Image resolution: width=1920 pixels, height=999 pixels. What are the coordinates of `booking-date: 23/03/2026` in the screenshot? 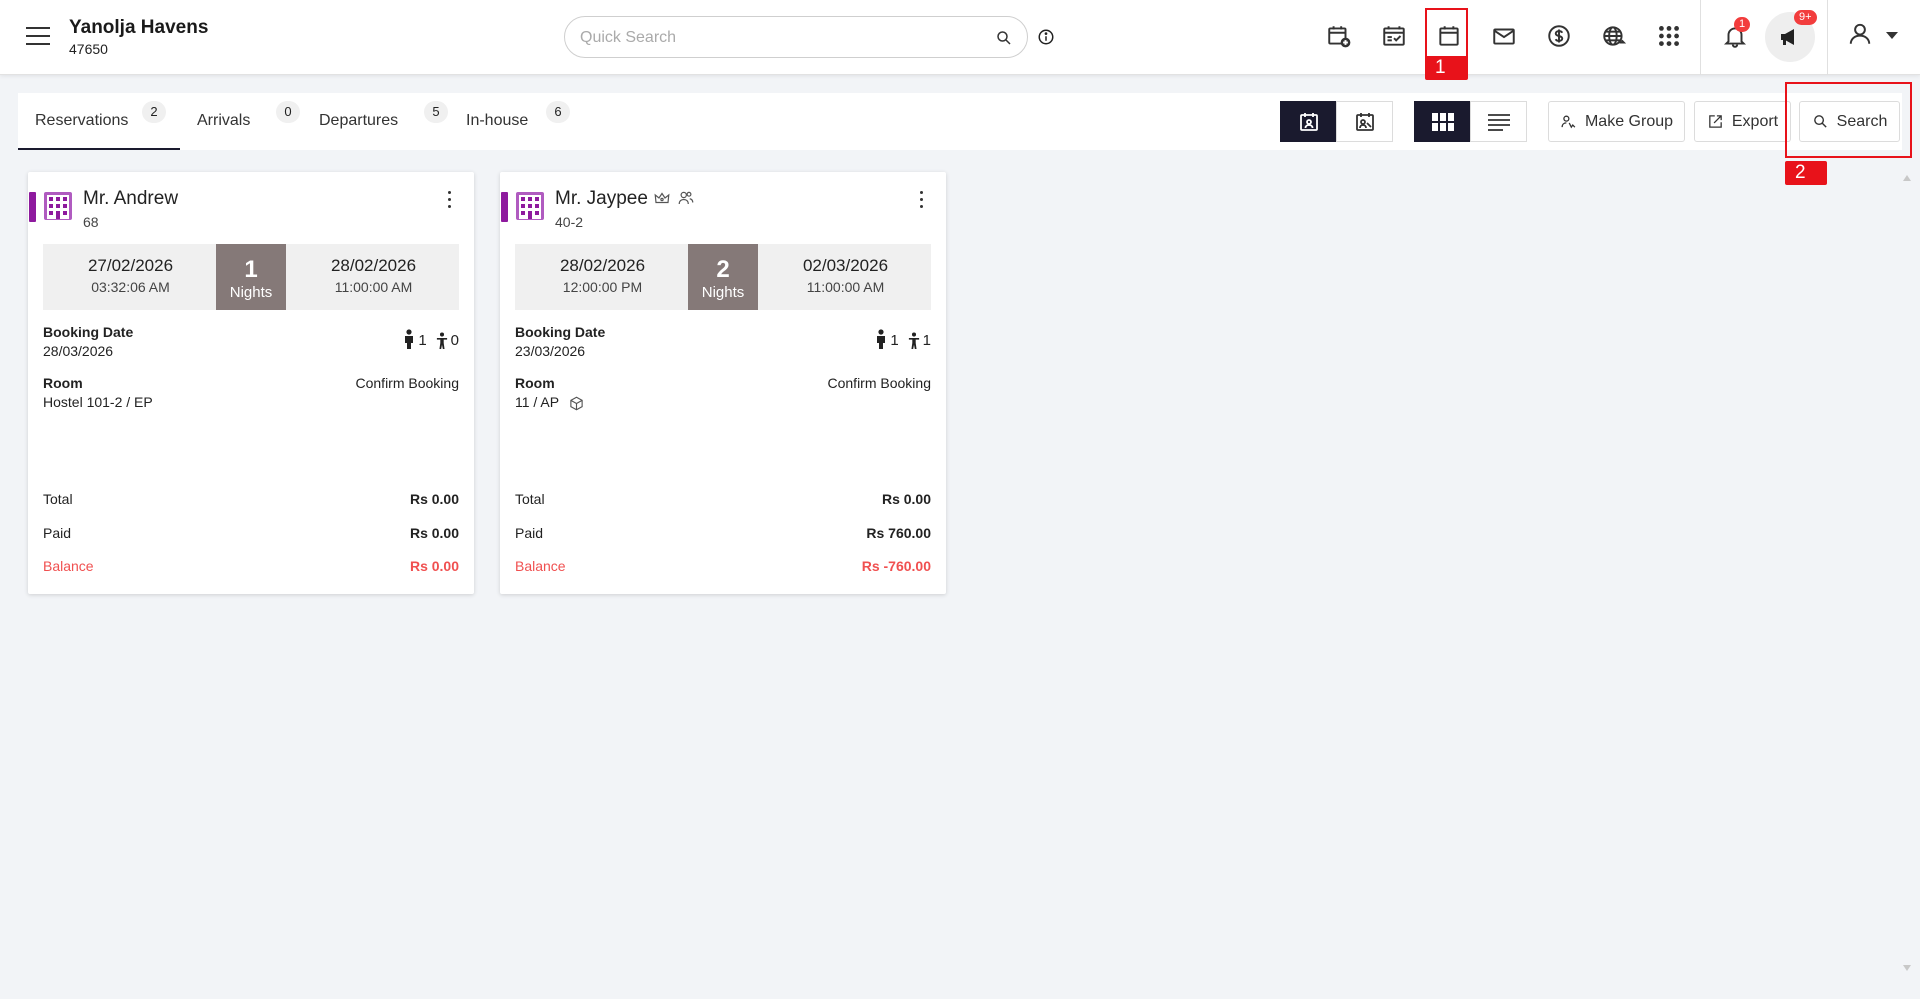 It's located at (550, 351).